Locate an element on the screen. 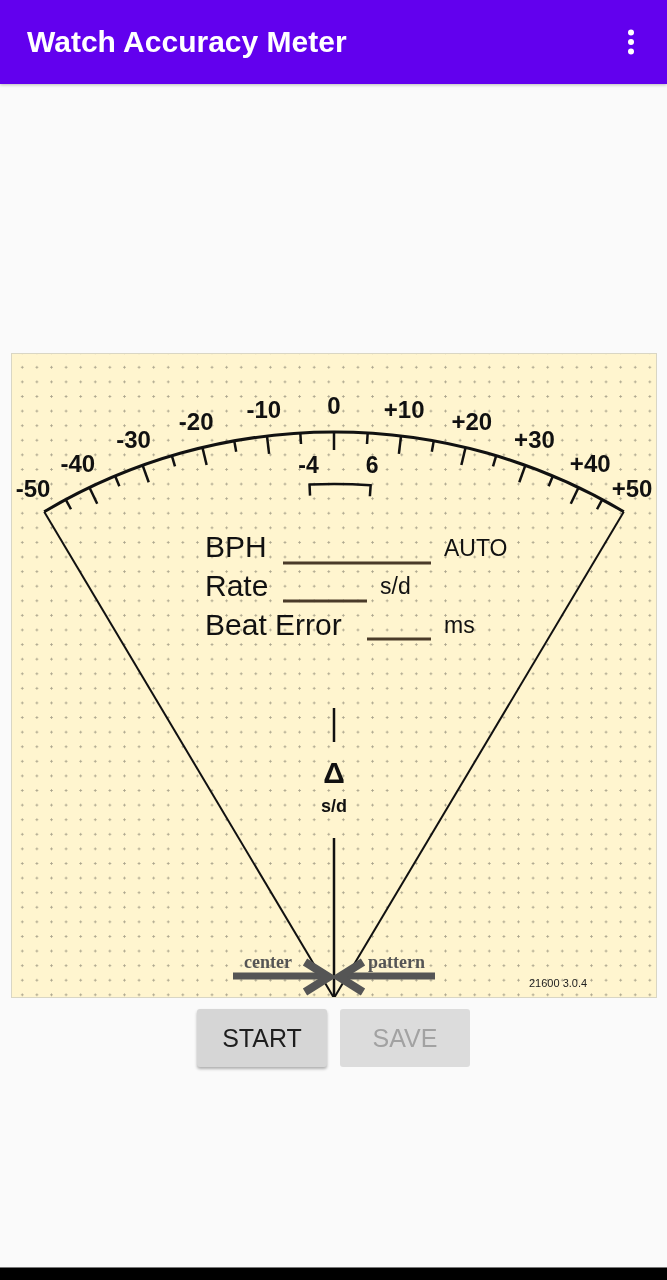  unit-label: AUTO is located at coordinates (475, 548).